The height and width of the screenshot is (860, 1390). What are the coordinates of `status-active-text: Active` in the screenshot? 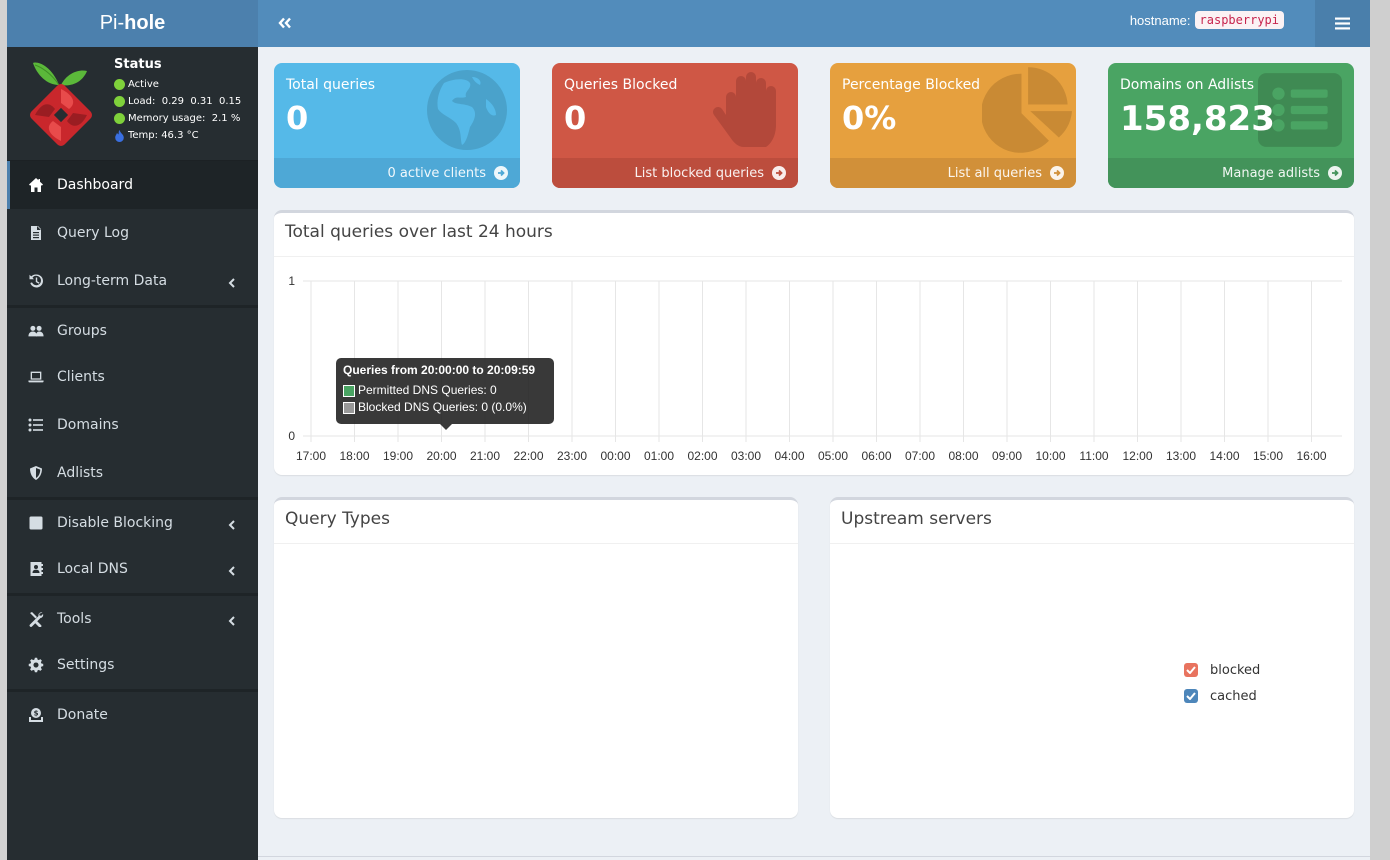 It's located at (143, 84).